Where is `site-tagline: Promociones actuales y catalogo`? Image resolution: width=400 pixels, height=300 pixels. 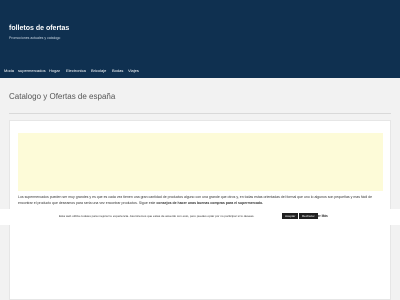
site-tagline: Promociones actuales y catalogo is located at coordinates (35, 38).